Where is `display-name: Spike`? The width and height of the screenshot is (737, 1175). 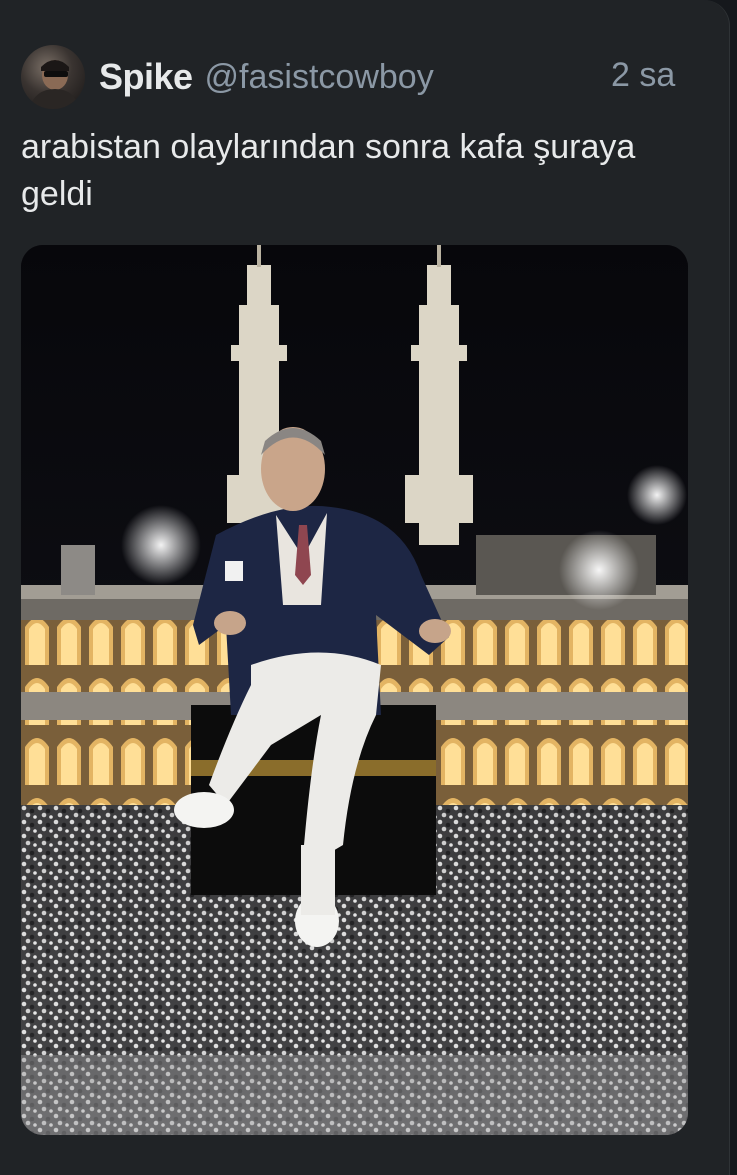 display-name: Spike is located at coordinates (146, 77).